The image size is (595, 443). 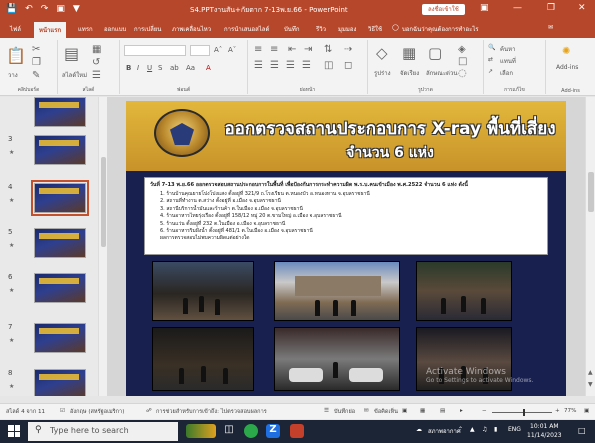 What do you see at coordinates (409, 73) in the screenshot?
I see `arrange-label: จัดเรียง` at bounding box center [409, 73].